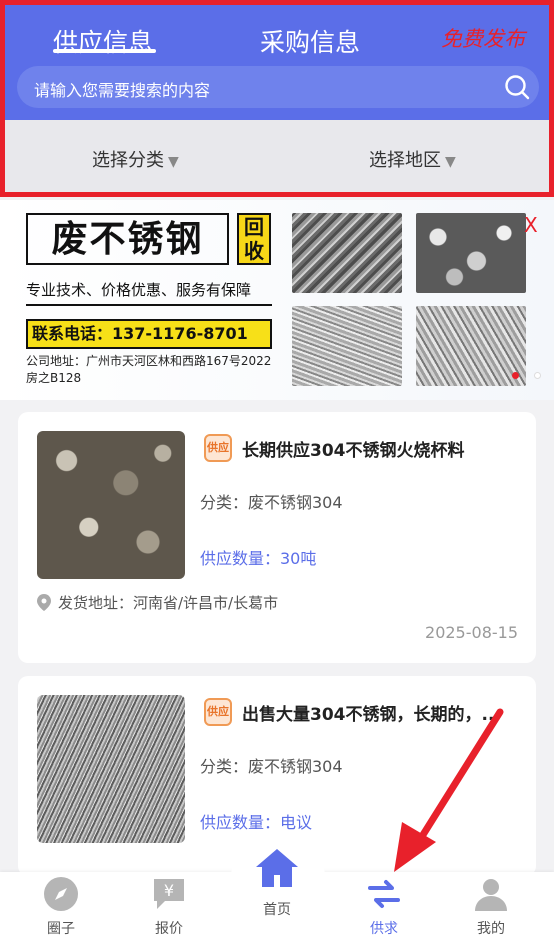 The width and height of the screenshot is (554, 946). I want to click on nav-item-circle: 圈子, so click(61, 907).